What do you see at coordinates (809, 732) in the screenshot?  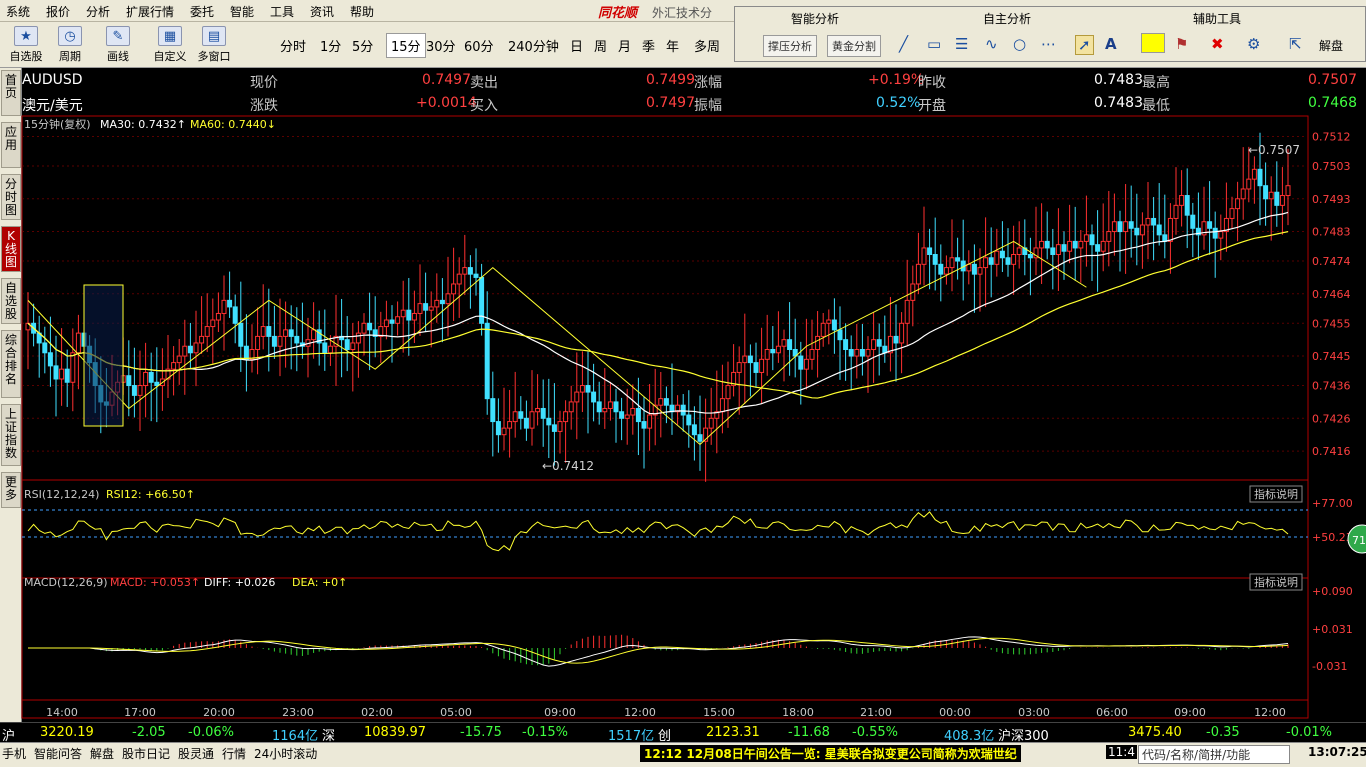 I see `status-cy_chg: -11.68` at bounding box center [809, 732].